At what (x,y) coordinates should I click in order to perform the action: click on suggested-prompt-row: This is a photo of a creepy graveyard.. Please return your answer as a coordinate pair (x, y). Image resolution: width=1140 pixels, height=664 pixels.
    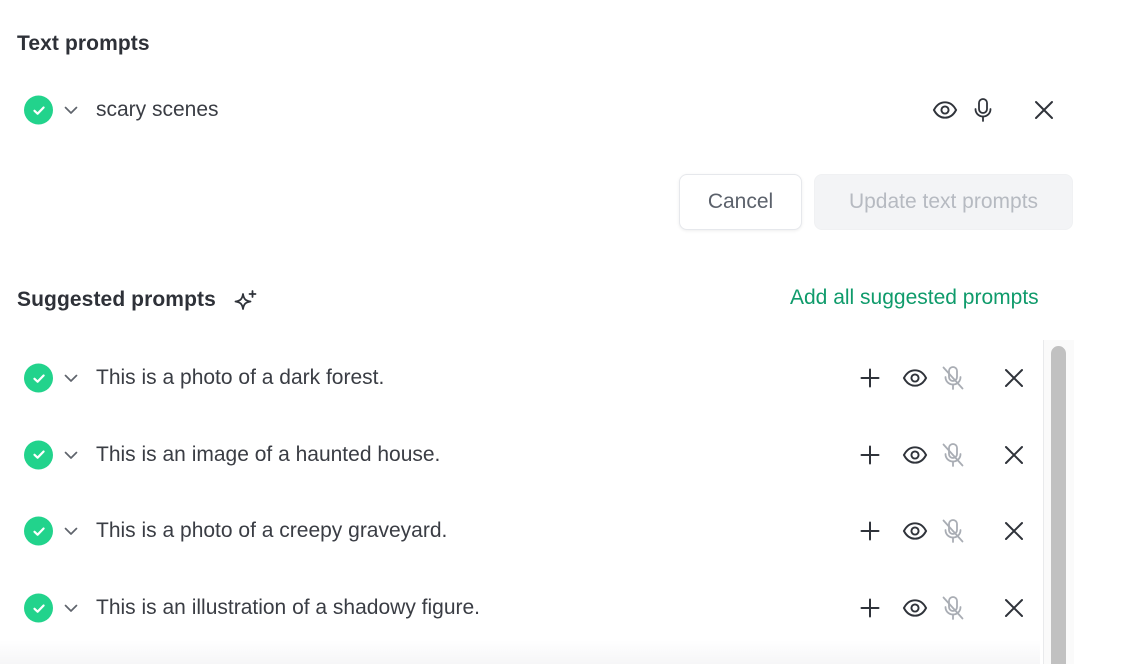
    Looking at the image, I should click on (535, 531).